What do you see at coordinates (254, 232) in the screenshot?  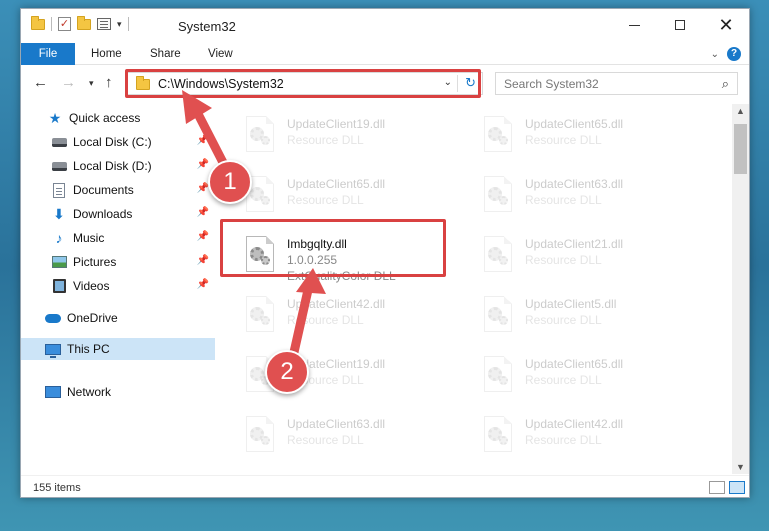 I see `annotation-arrows` at bounding box center [254, 232].